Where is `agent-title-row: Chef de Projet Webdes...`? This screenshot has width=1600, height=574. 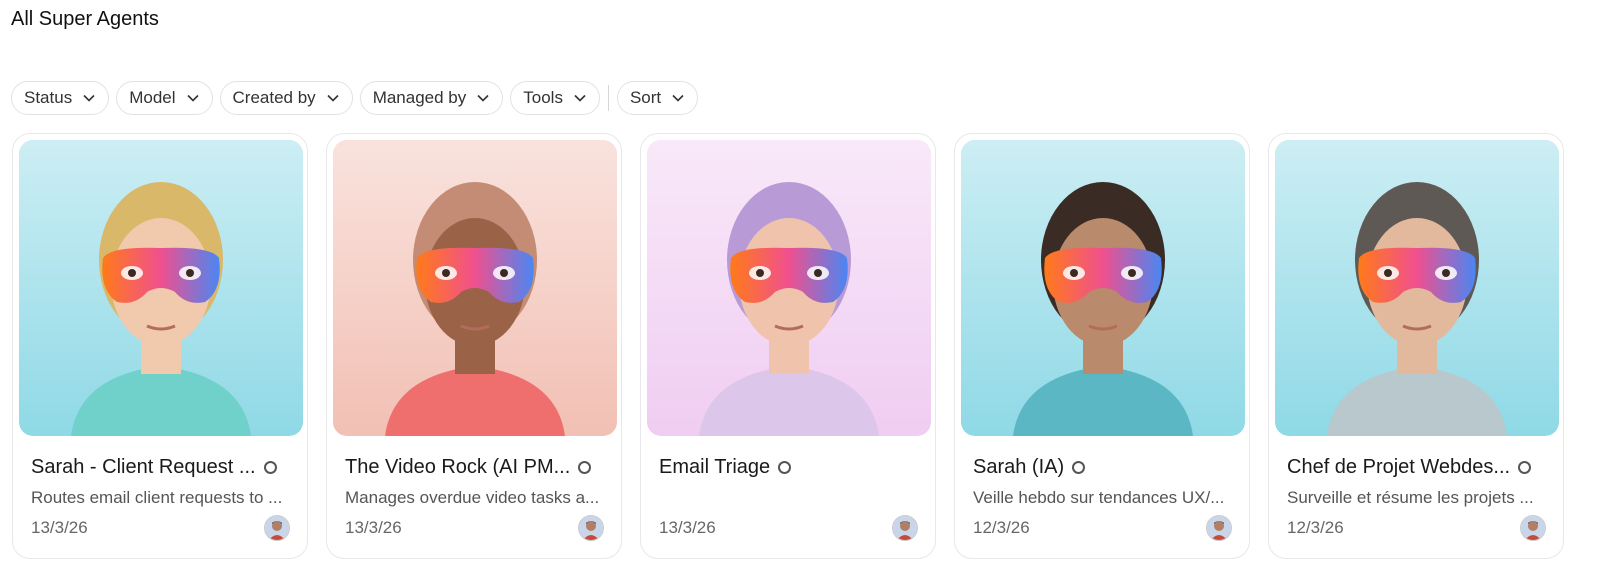 agent-title-row: Chef de Projet Webdes... is located at coordinates (1409, 467).